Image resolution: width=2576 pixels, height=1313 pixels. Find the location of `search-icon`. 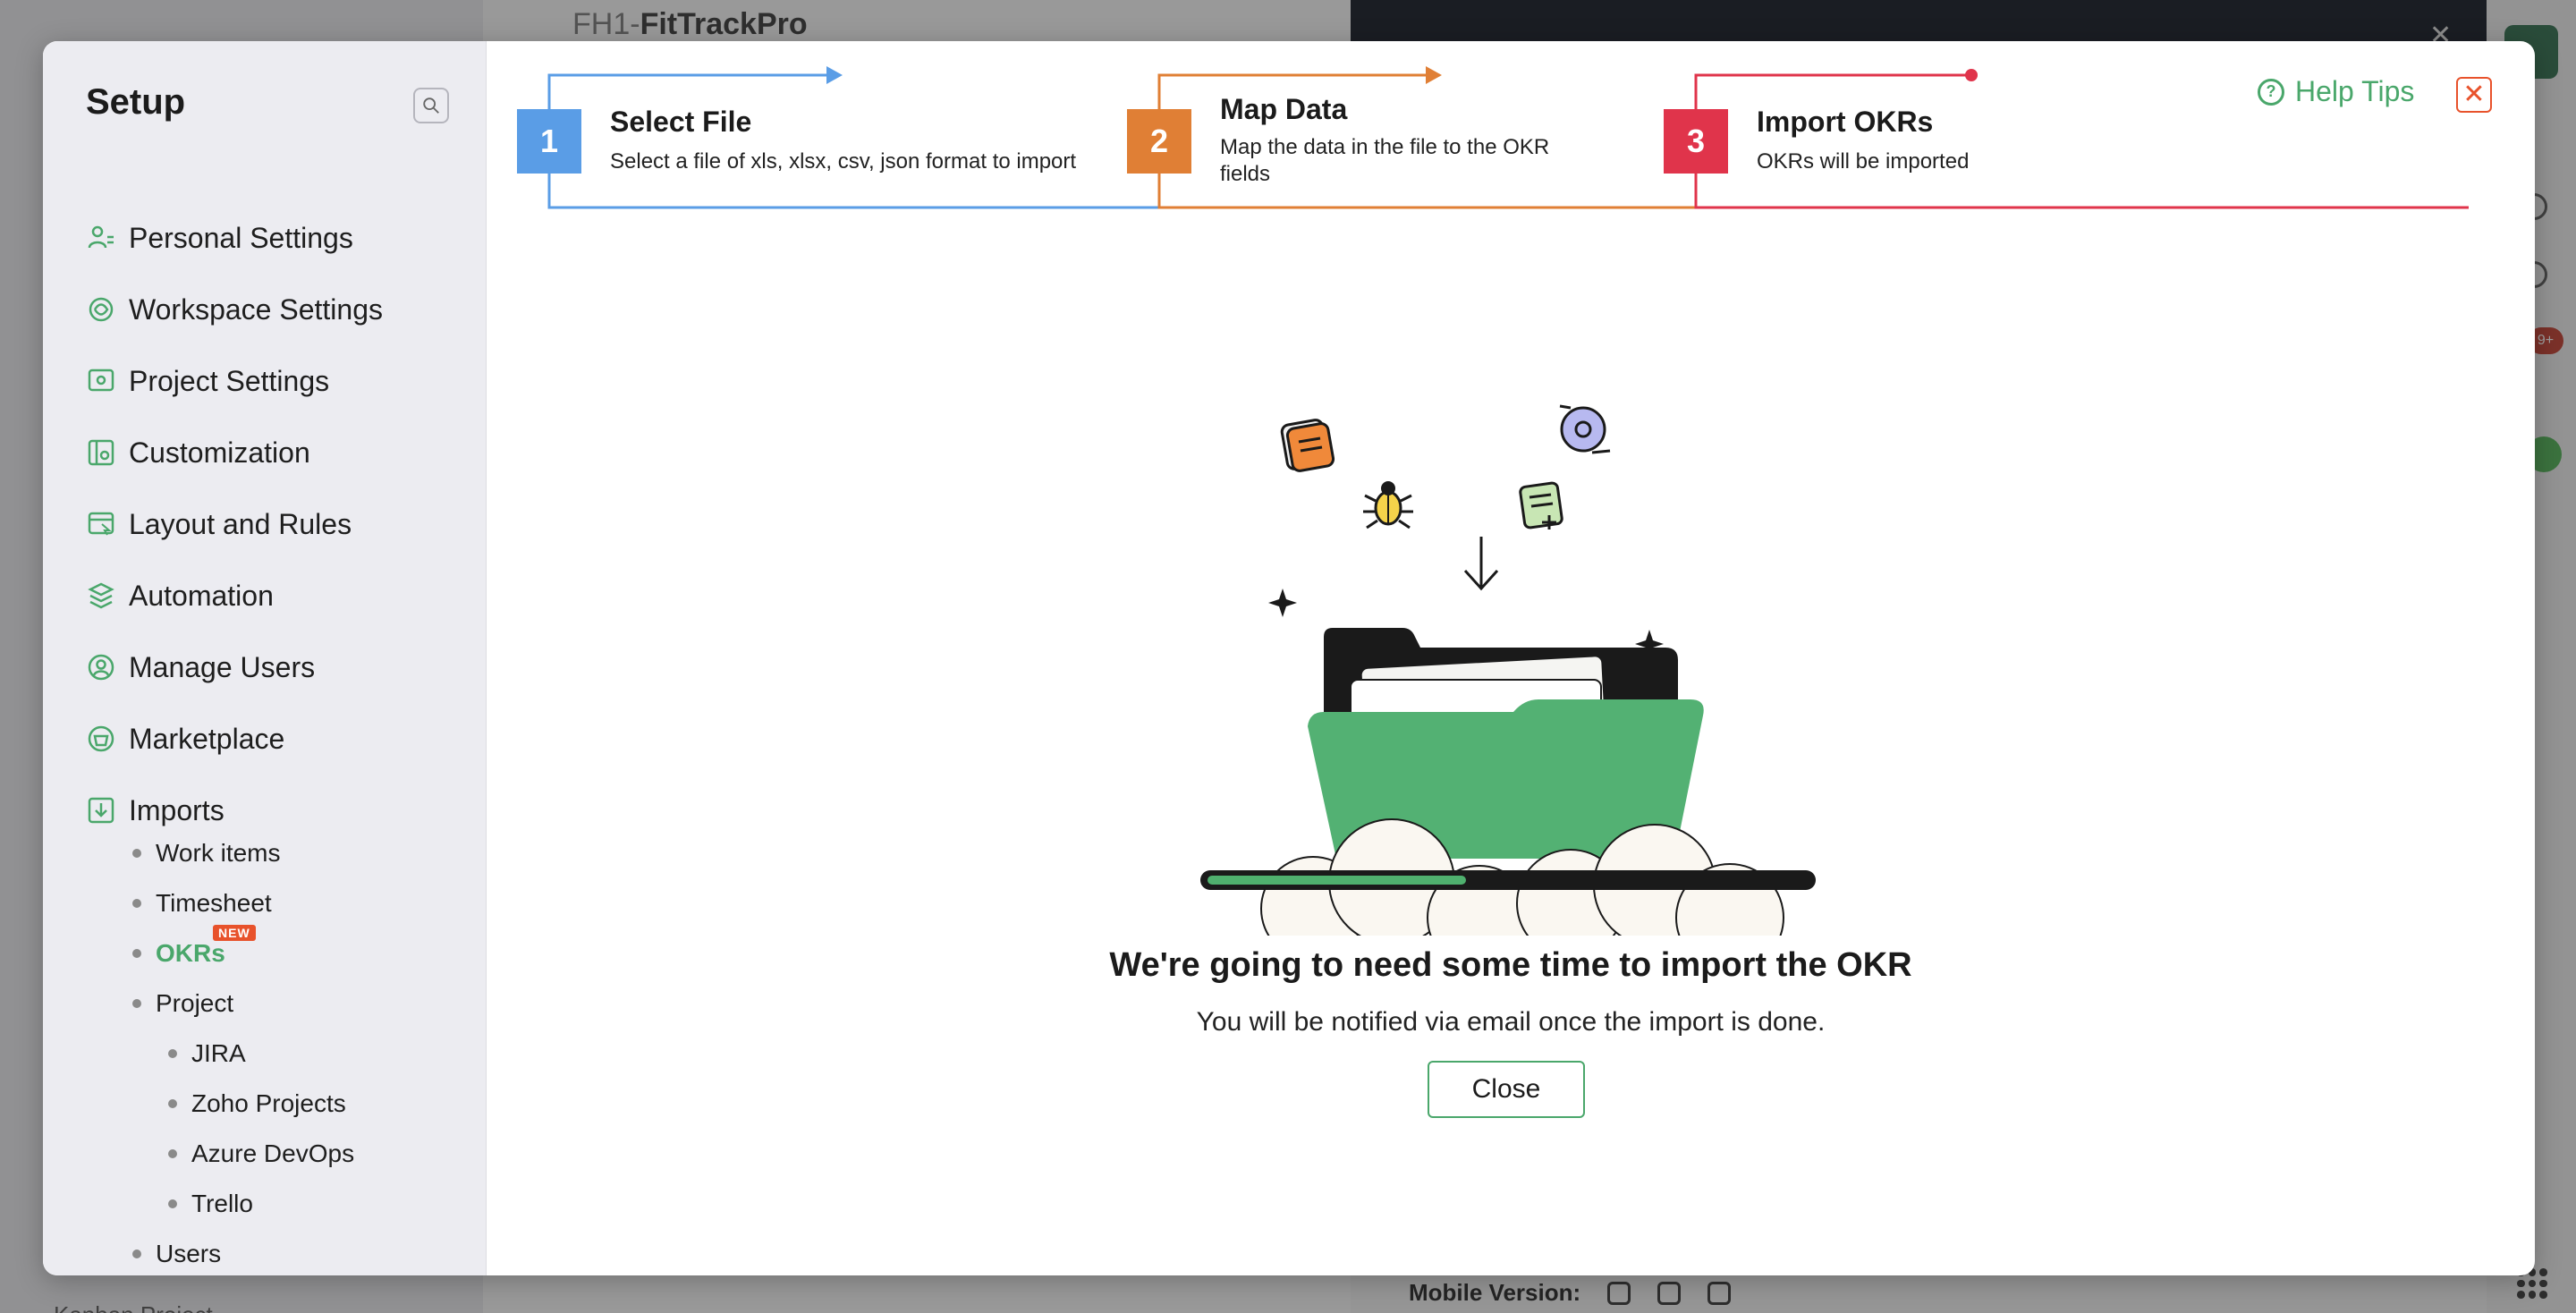

search-icon is located at coordinates (431, 105).